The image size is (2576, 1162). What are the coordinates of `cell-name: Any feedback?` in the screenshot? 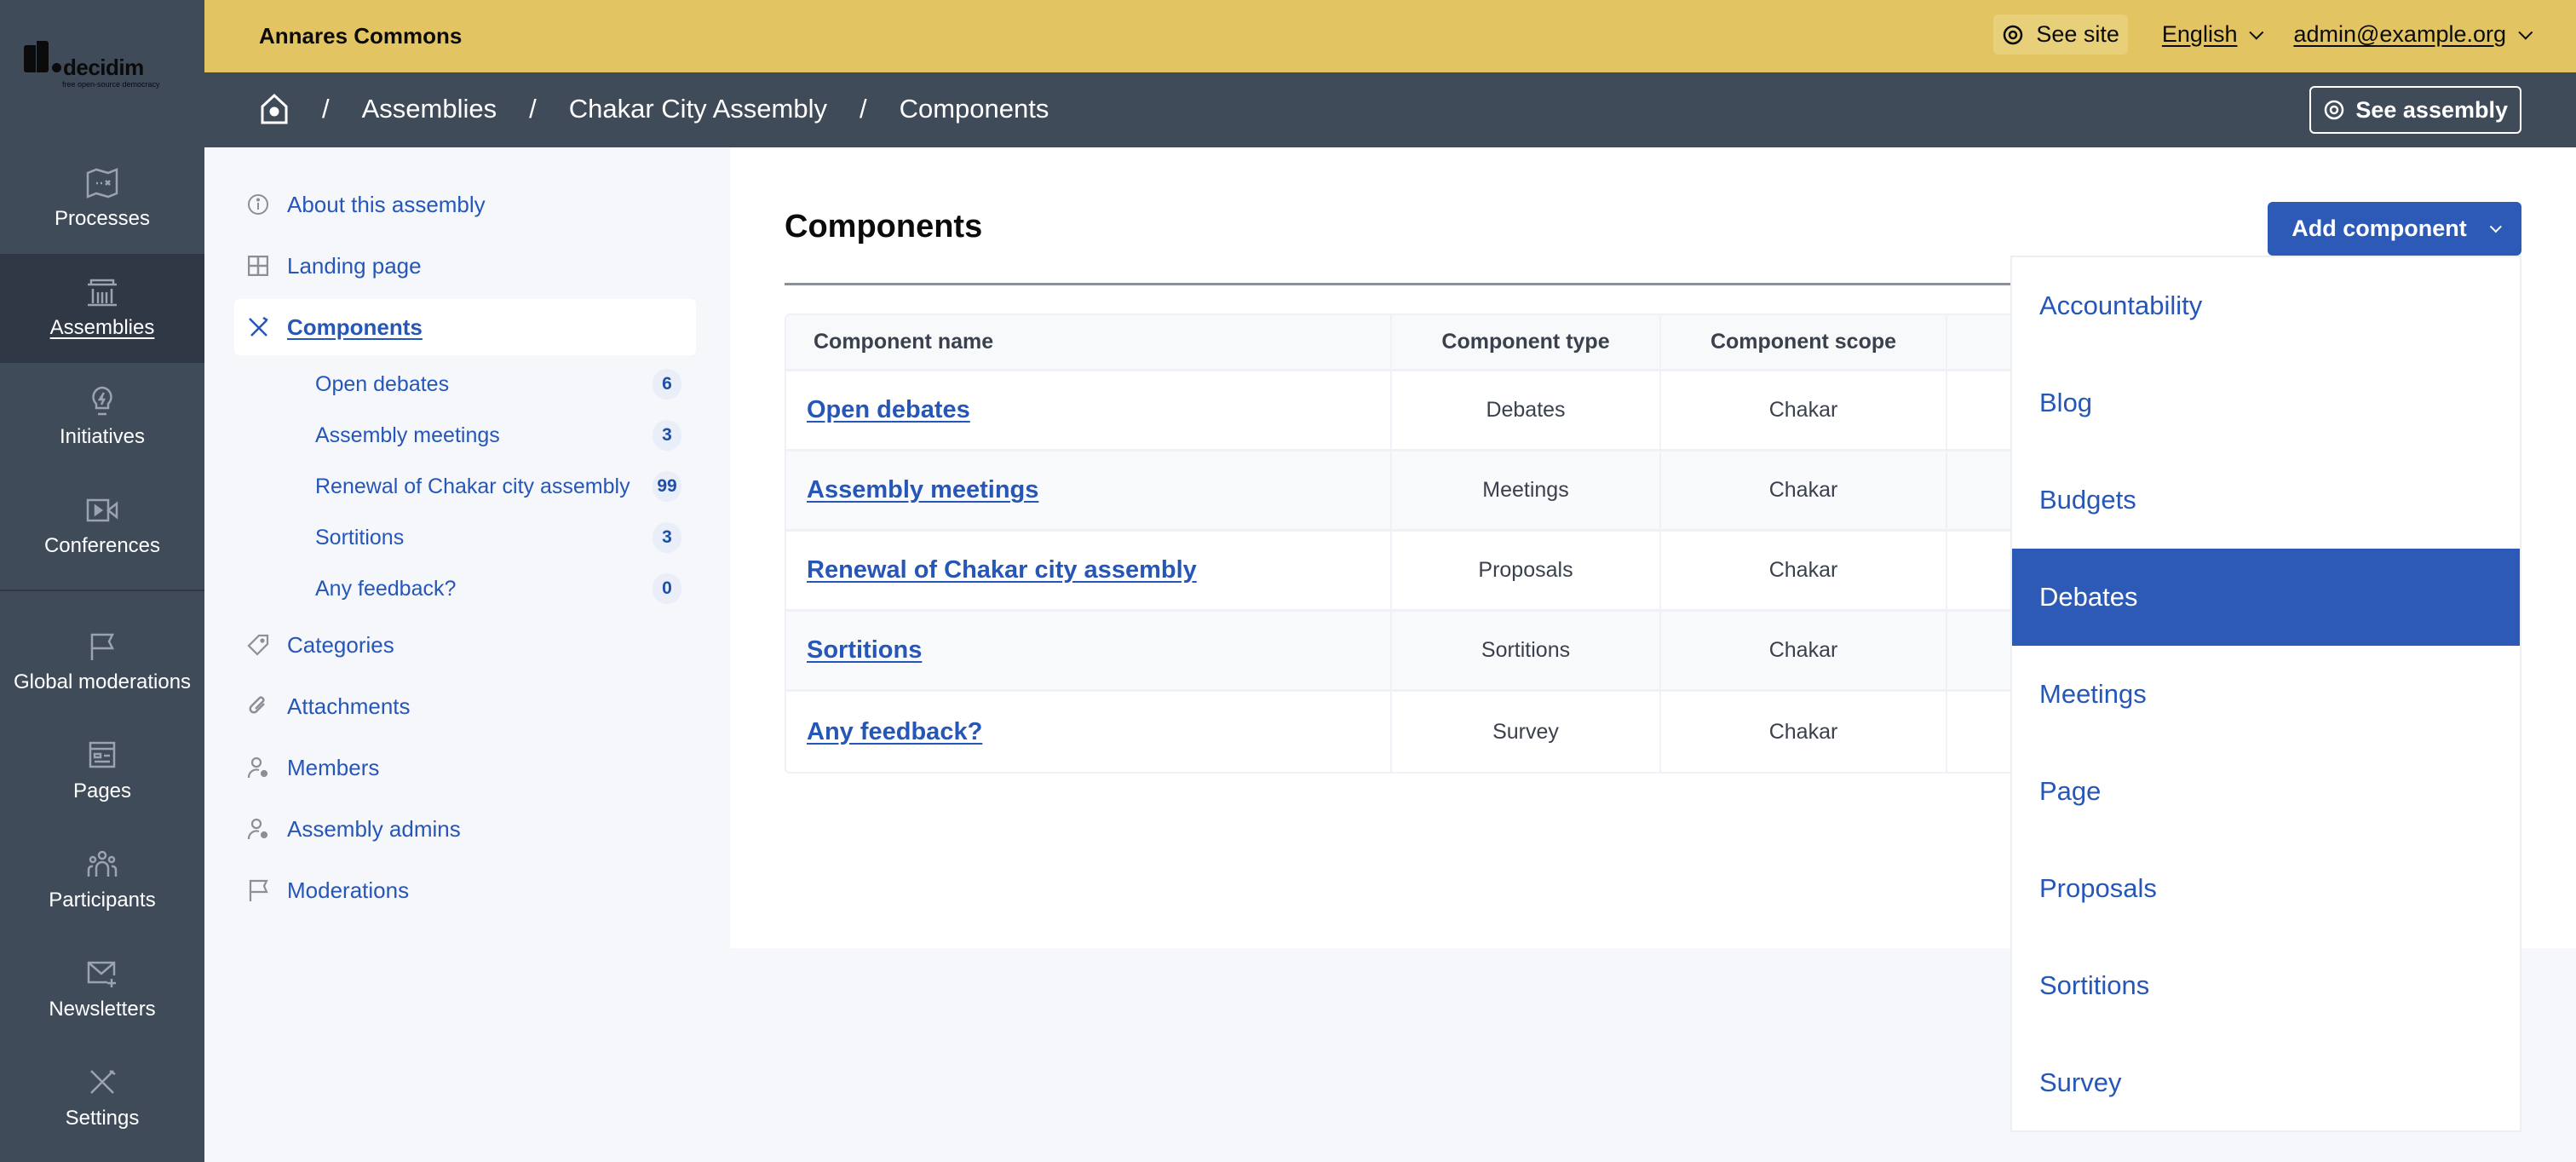 It's located at (1089, 732).